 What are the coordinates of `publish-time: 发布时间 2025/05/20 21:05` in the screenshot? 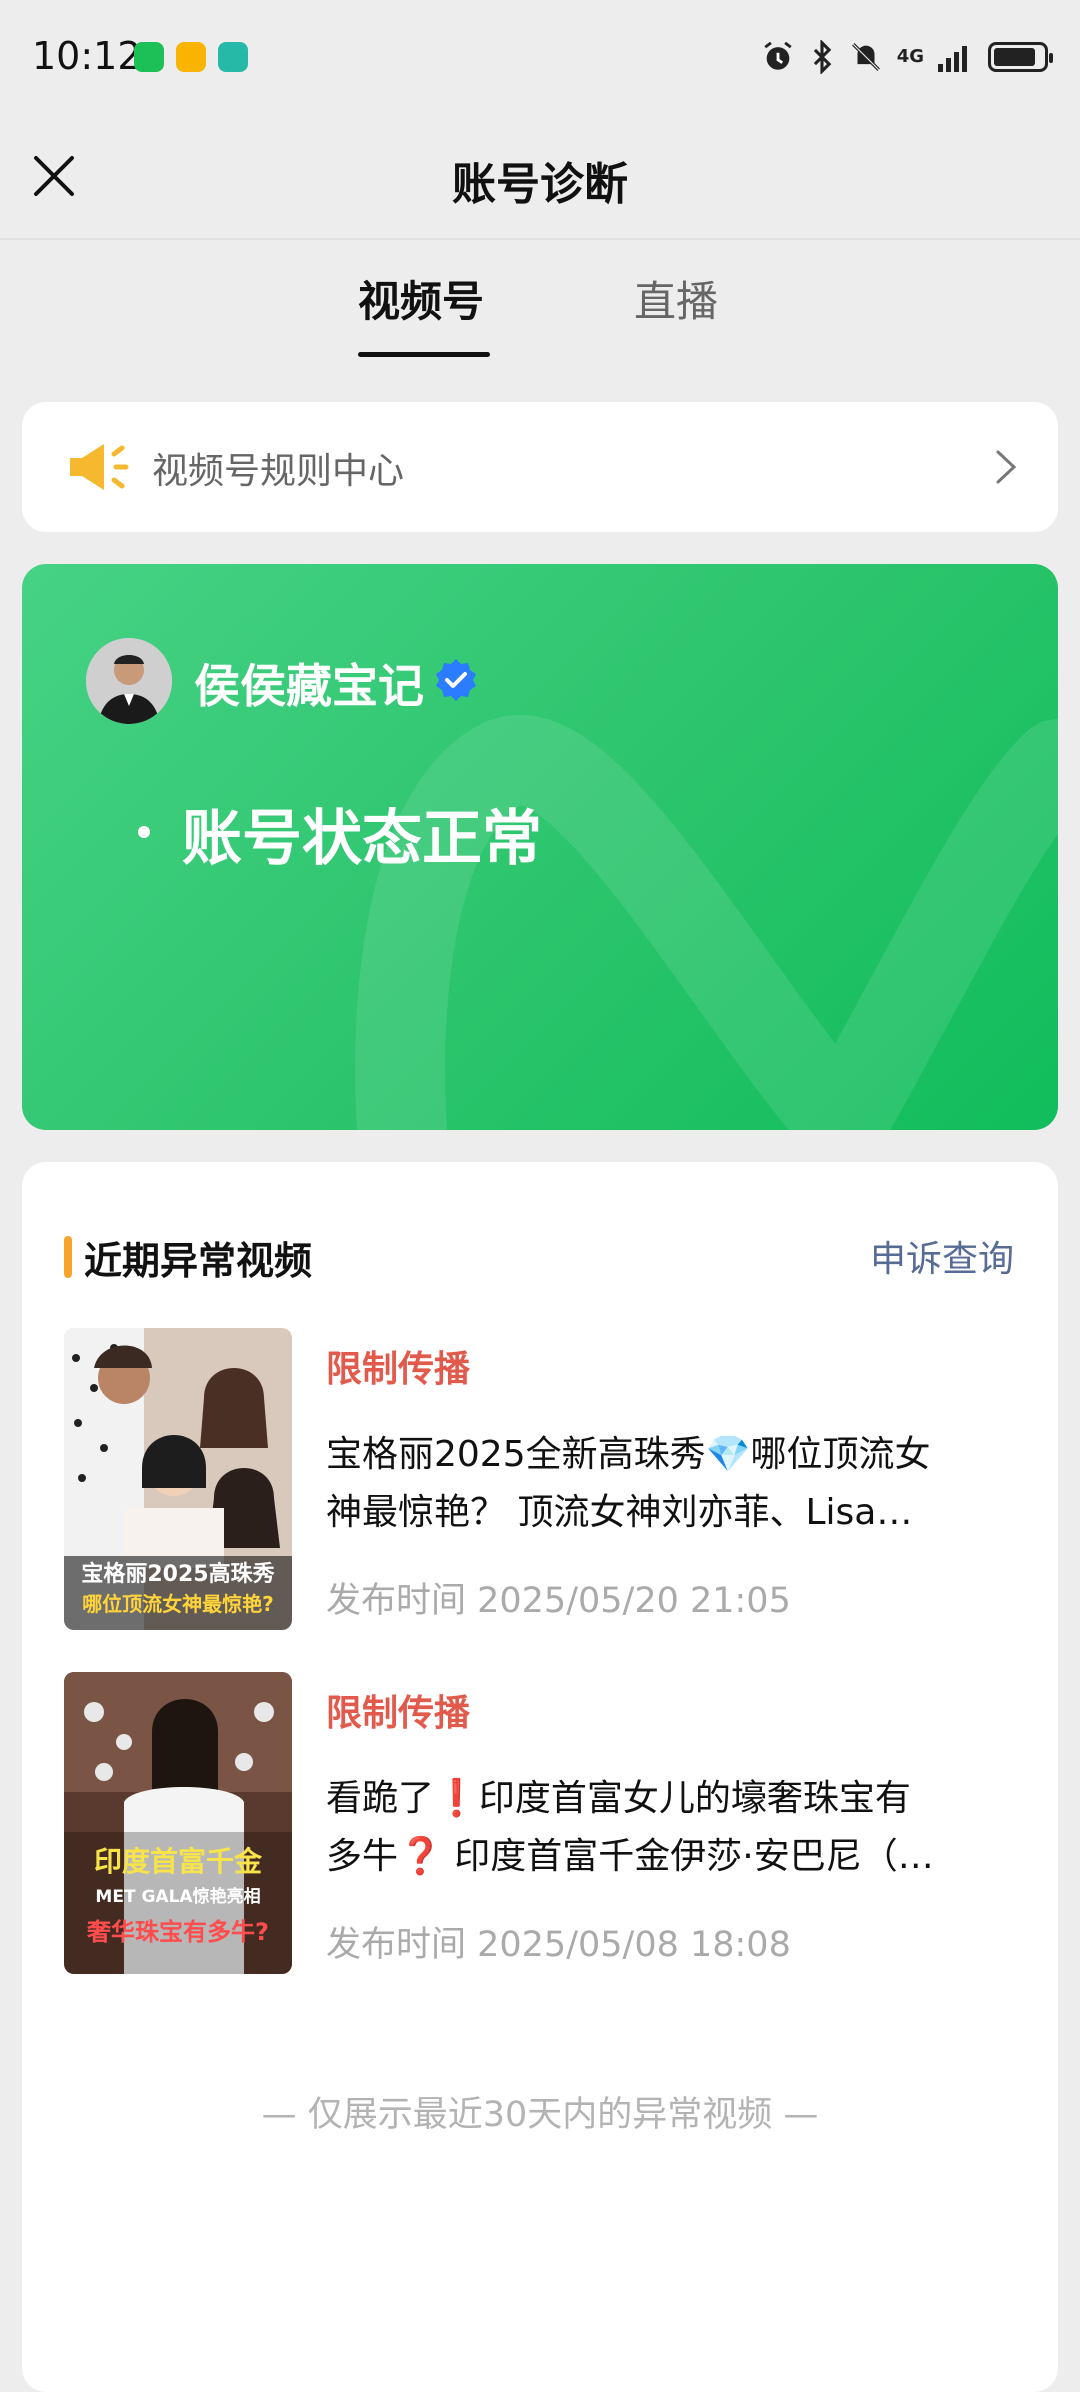 It's located at (558, 1601).